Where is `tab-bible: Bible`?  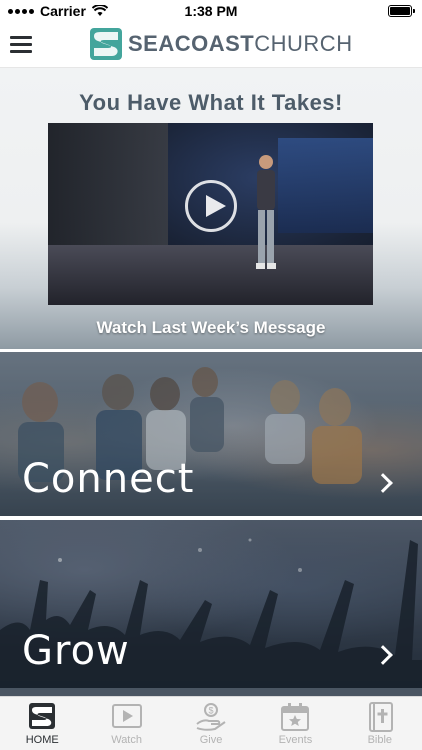 tab-bible: Bible is located at coordinates (380, 723).